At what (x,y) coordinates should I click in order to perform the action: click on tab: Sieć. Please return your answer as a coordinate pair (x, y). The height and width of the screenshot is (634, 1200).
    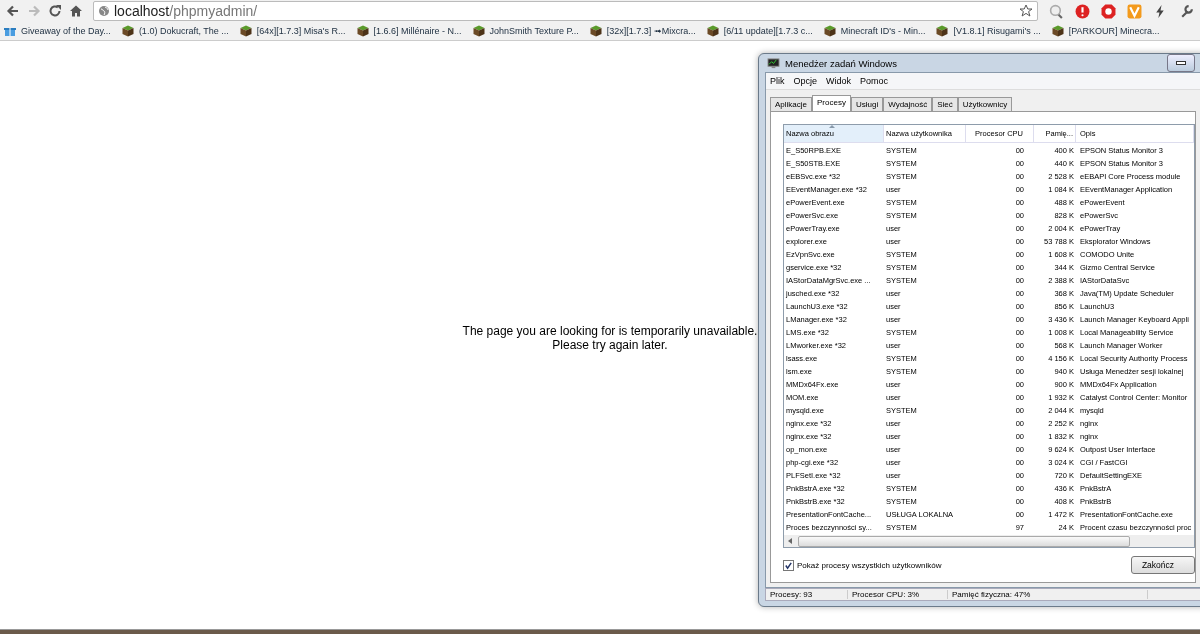
    Looking at the image, I should click on (945, 104).